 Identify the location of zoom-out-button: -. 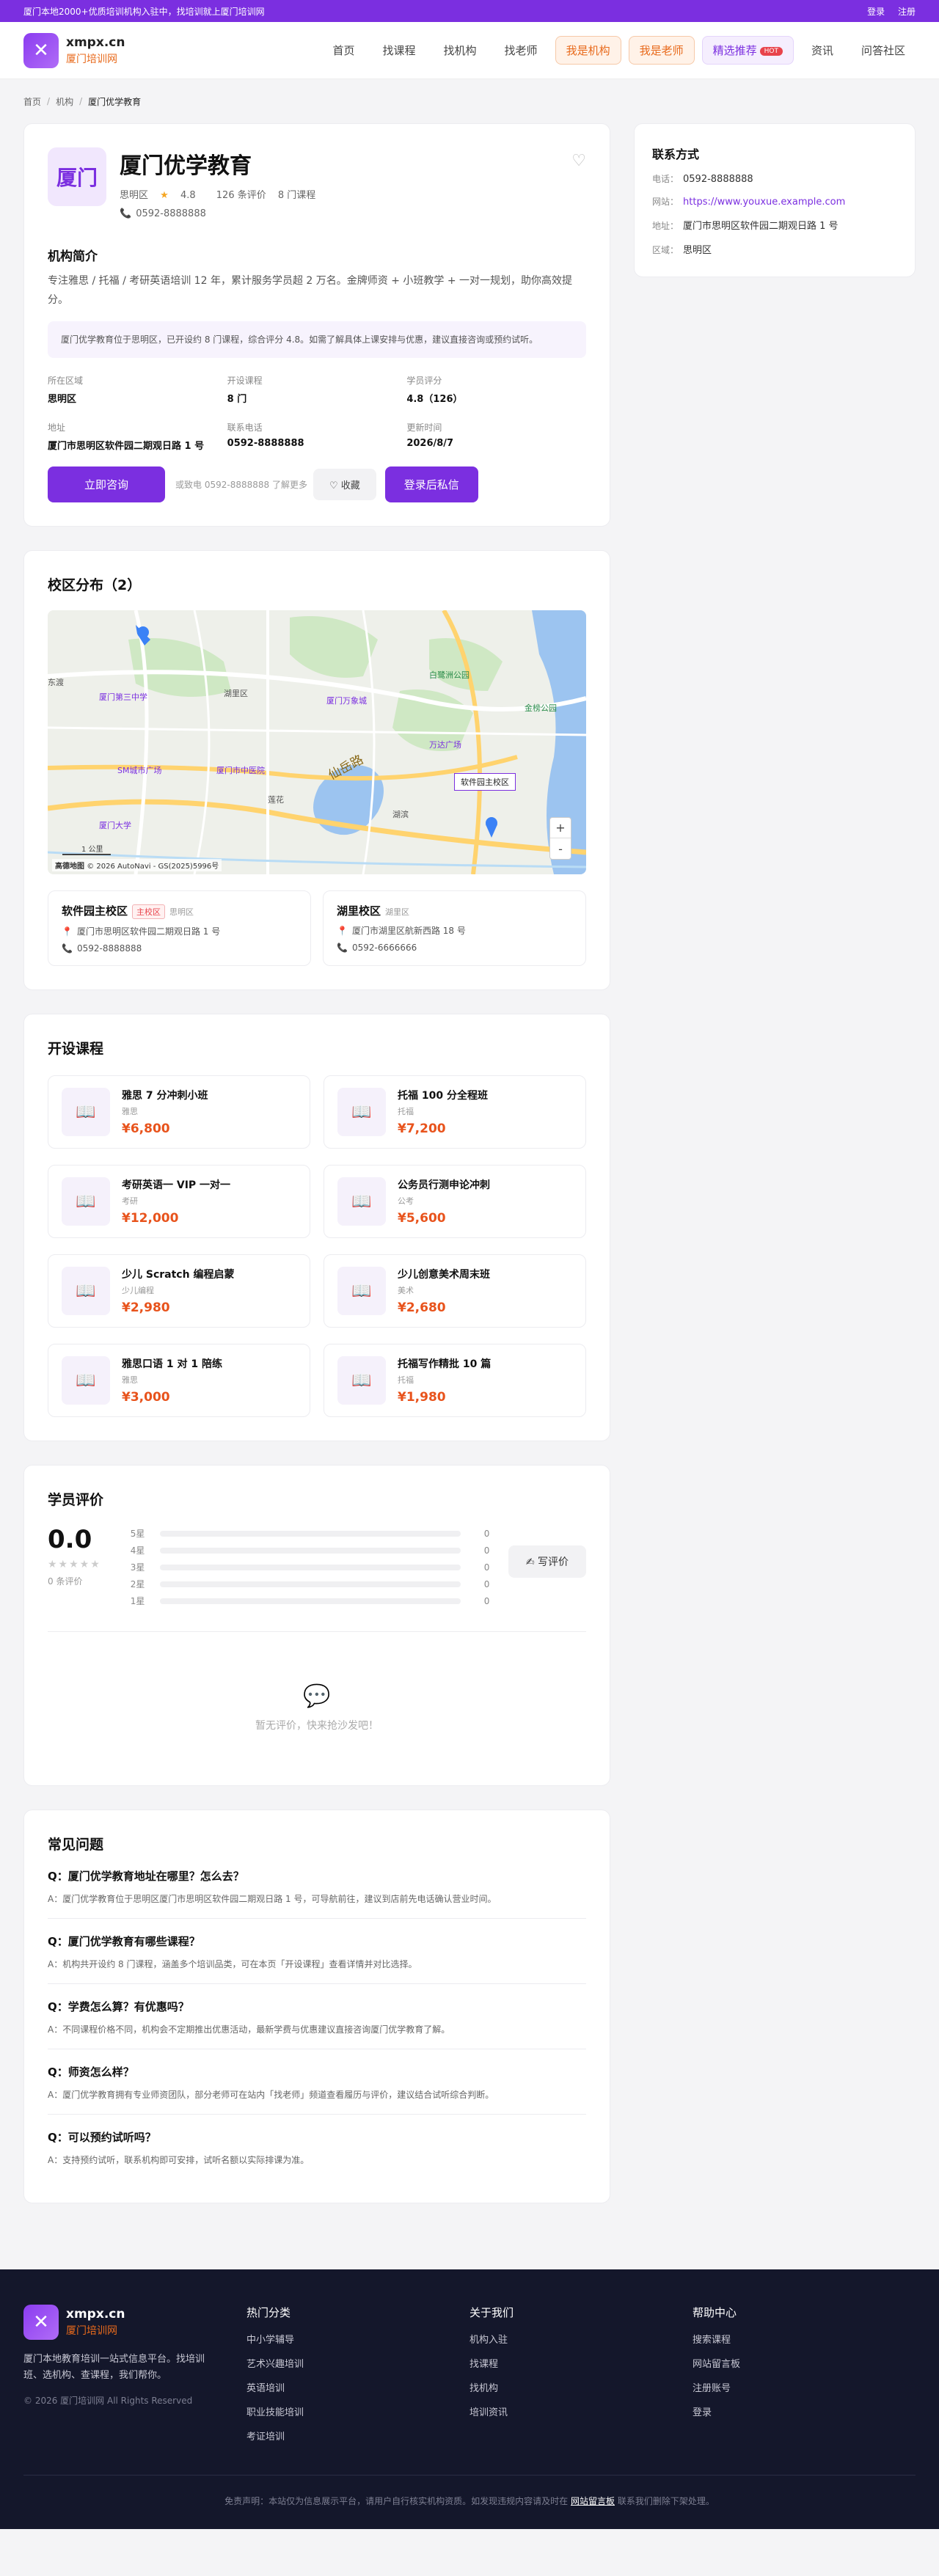
(560, 848).